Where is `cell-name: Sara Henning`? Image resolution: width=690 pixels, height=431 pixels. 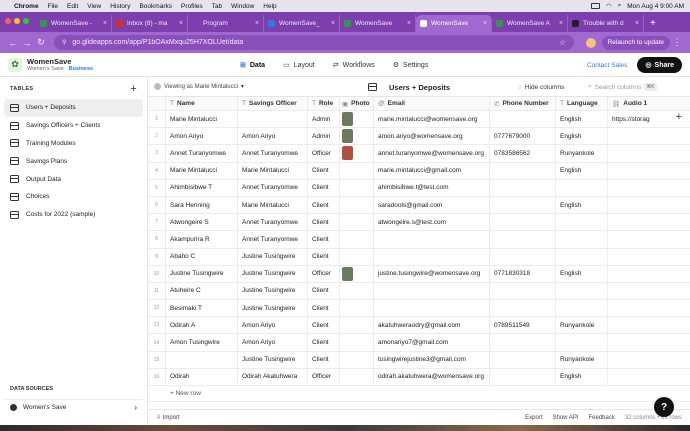 cell-name: Sara Henning is located at coordinates (202, 205).